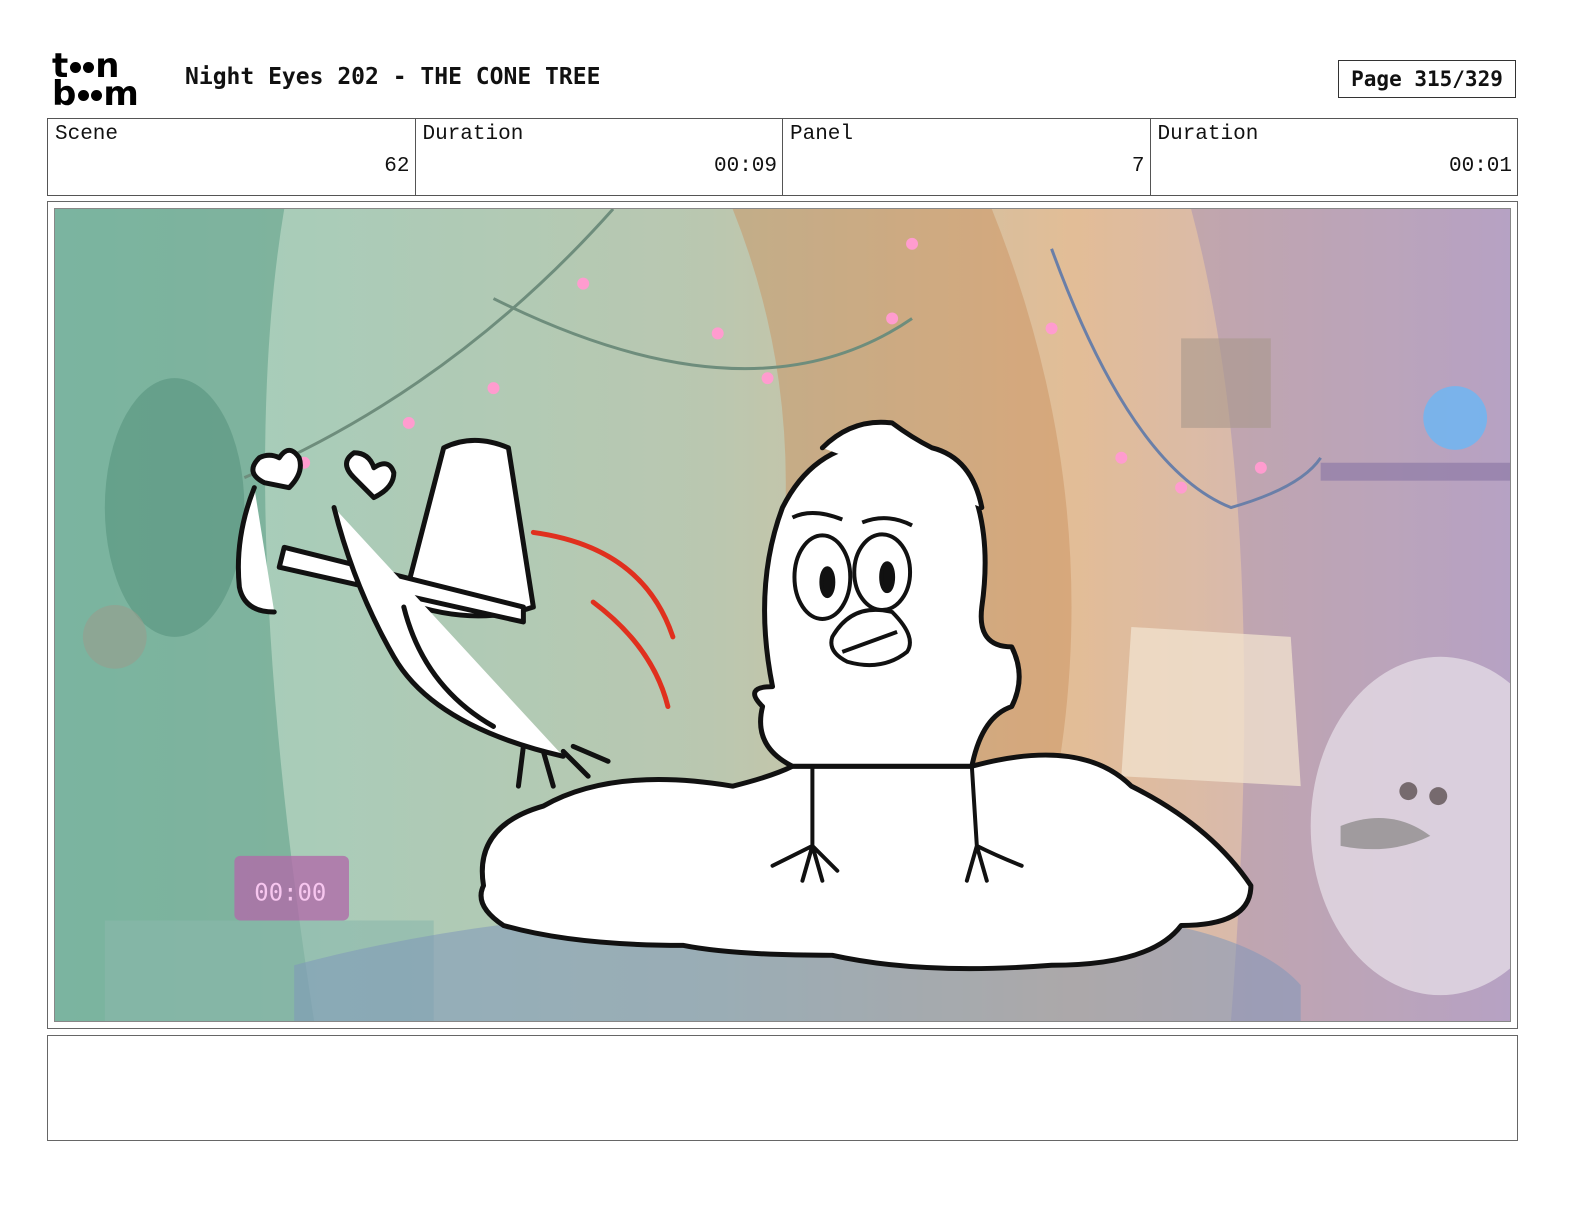 This screenshot has width=1584, height=1224. Describe the element at coordinates (96, 94) in the screenshot. I see `logo-bottom-line: bm` at that location.